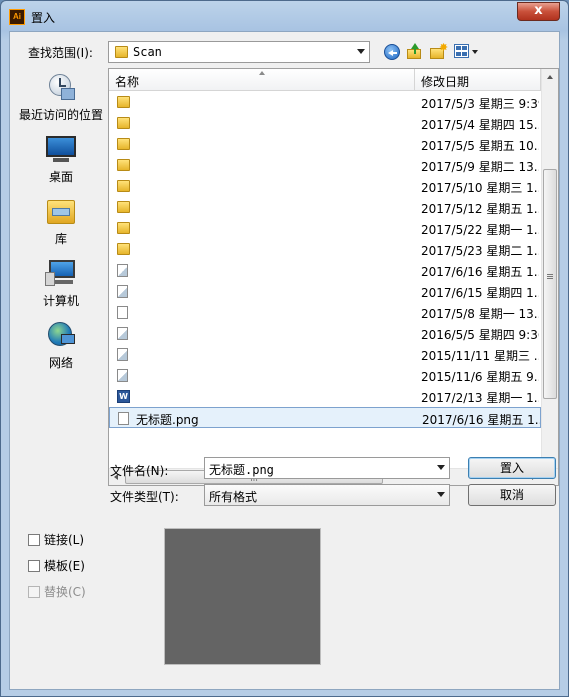 The image size is (569, 697). What do you see at coordinates (61, 211) in the screenshot?
I see `libraries-icon` at bounding box center [61, 211].